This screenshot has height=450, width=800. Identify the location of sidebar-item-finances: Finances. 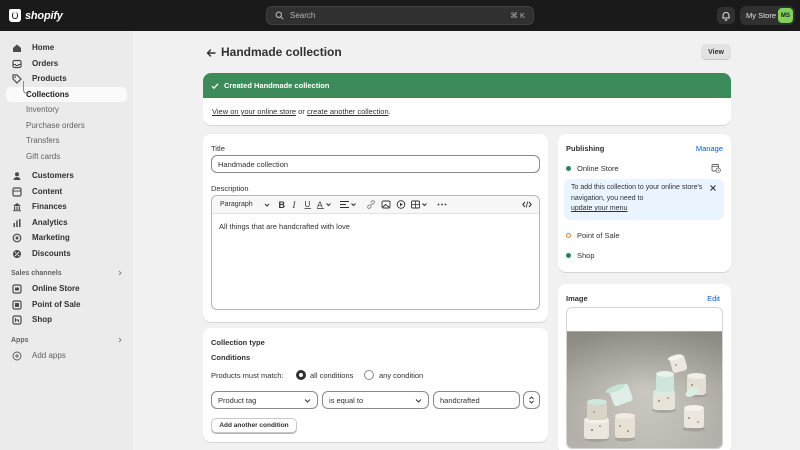
(66, 207).